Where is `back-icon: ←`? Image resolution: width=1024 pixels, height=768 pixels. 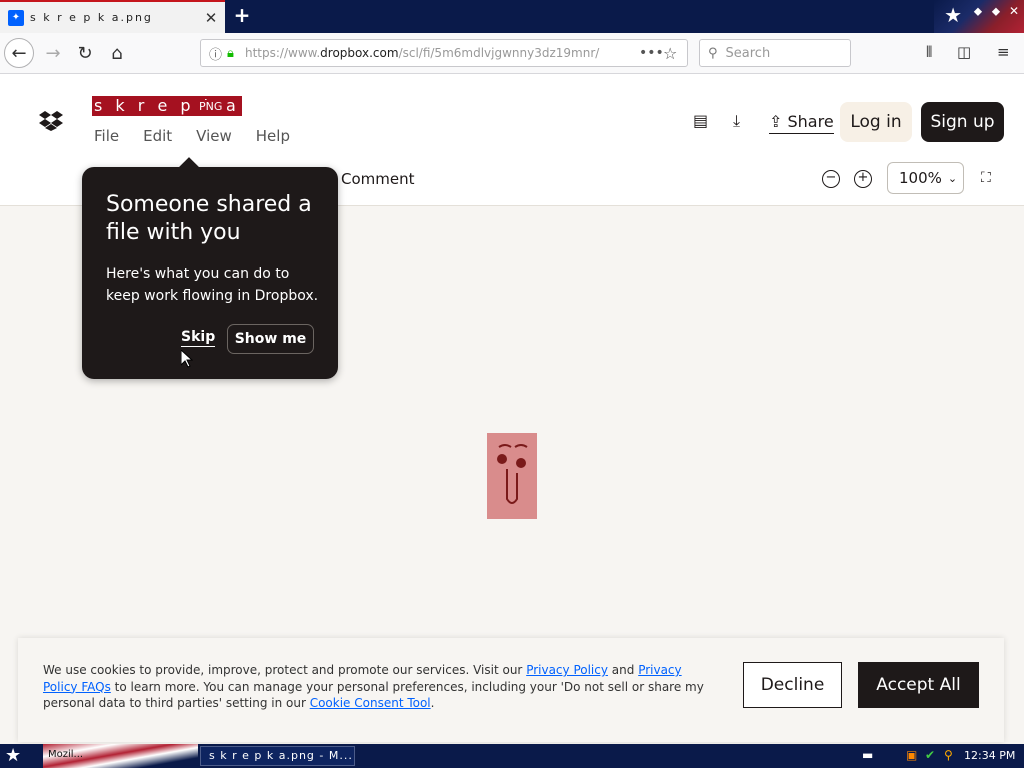 back-icon: ← is located at coordinates (19, 53).